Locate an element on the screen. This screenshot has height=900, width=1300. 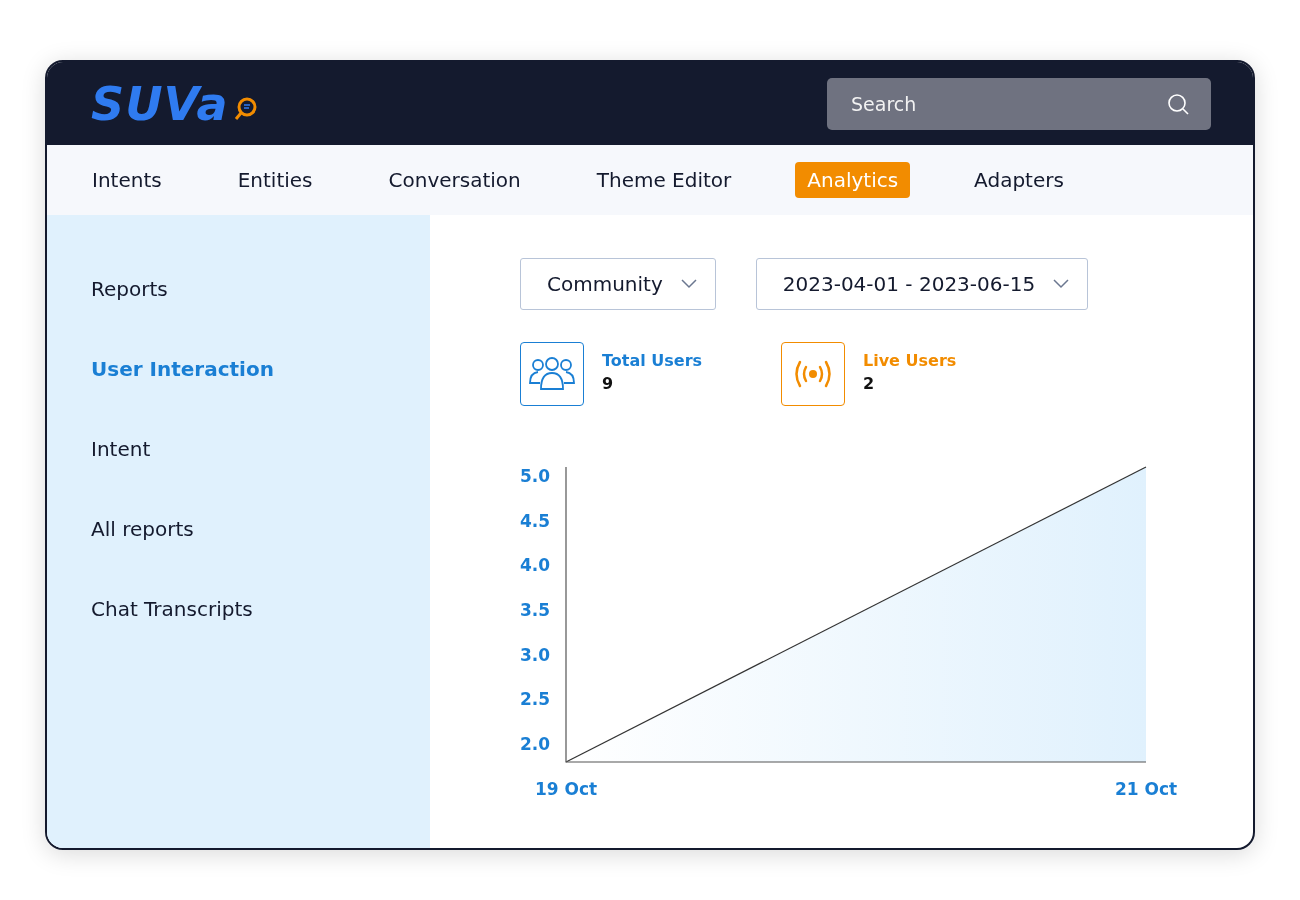
y-tick-label: 5.0 is located at coordinates (535, 475).